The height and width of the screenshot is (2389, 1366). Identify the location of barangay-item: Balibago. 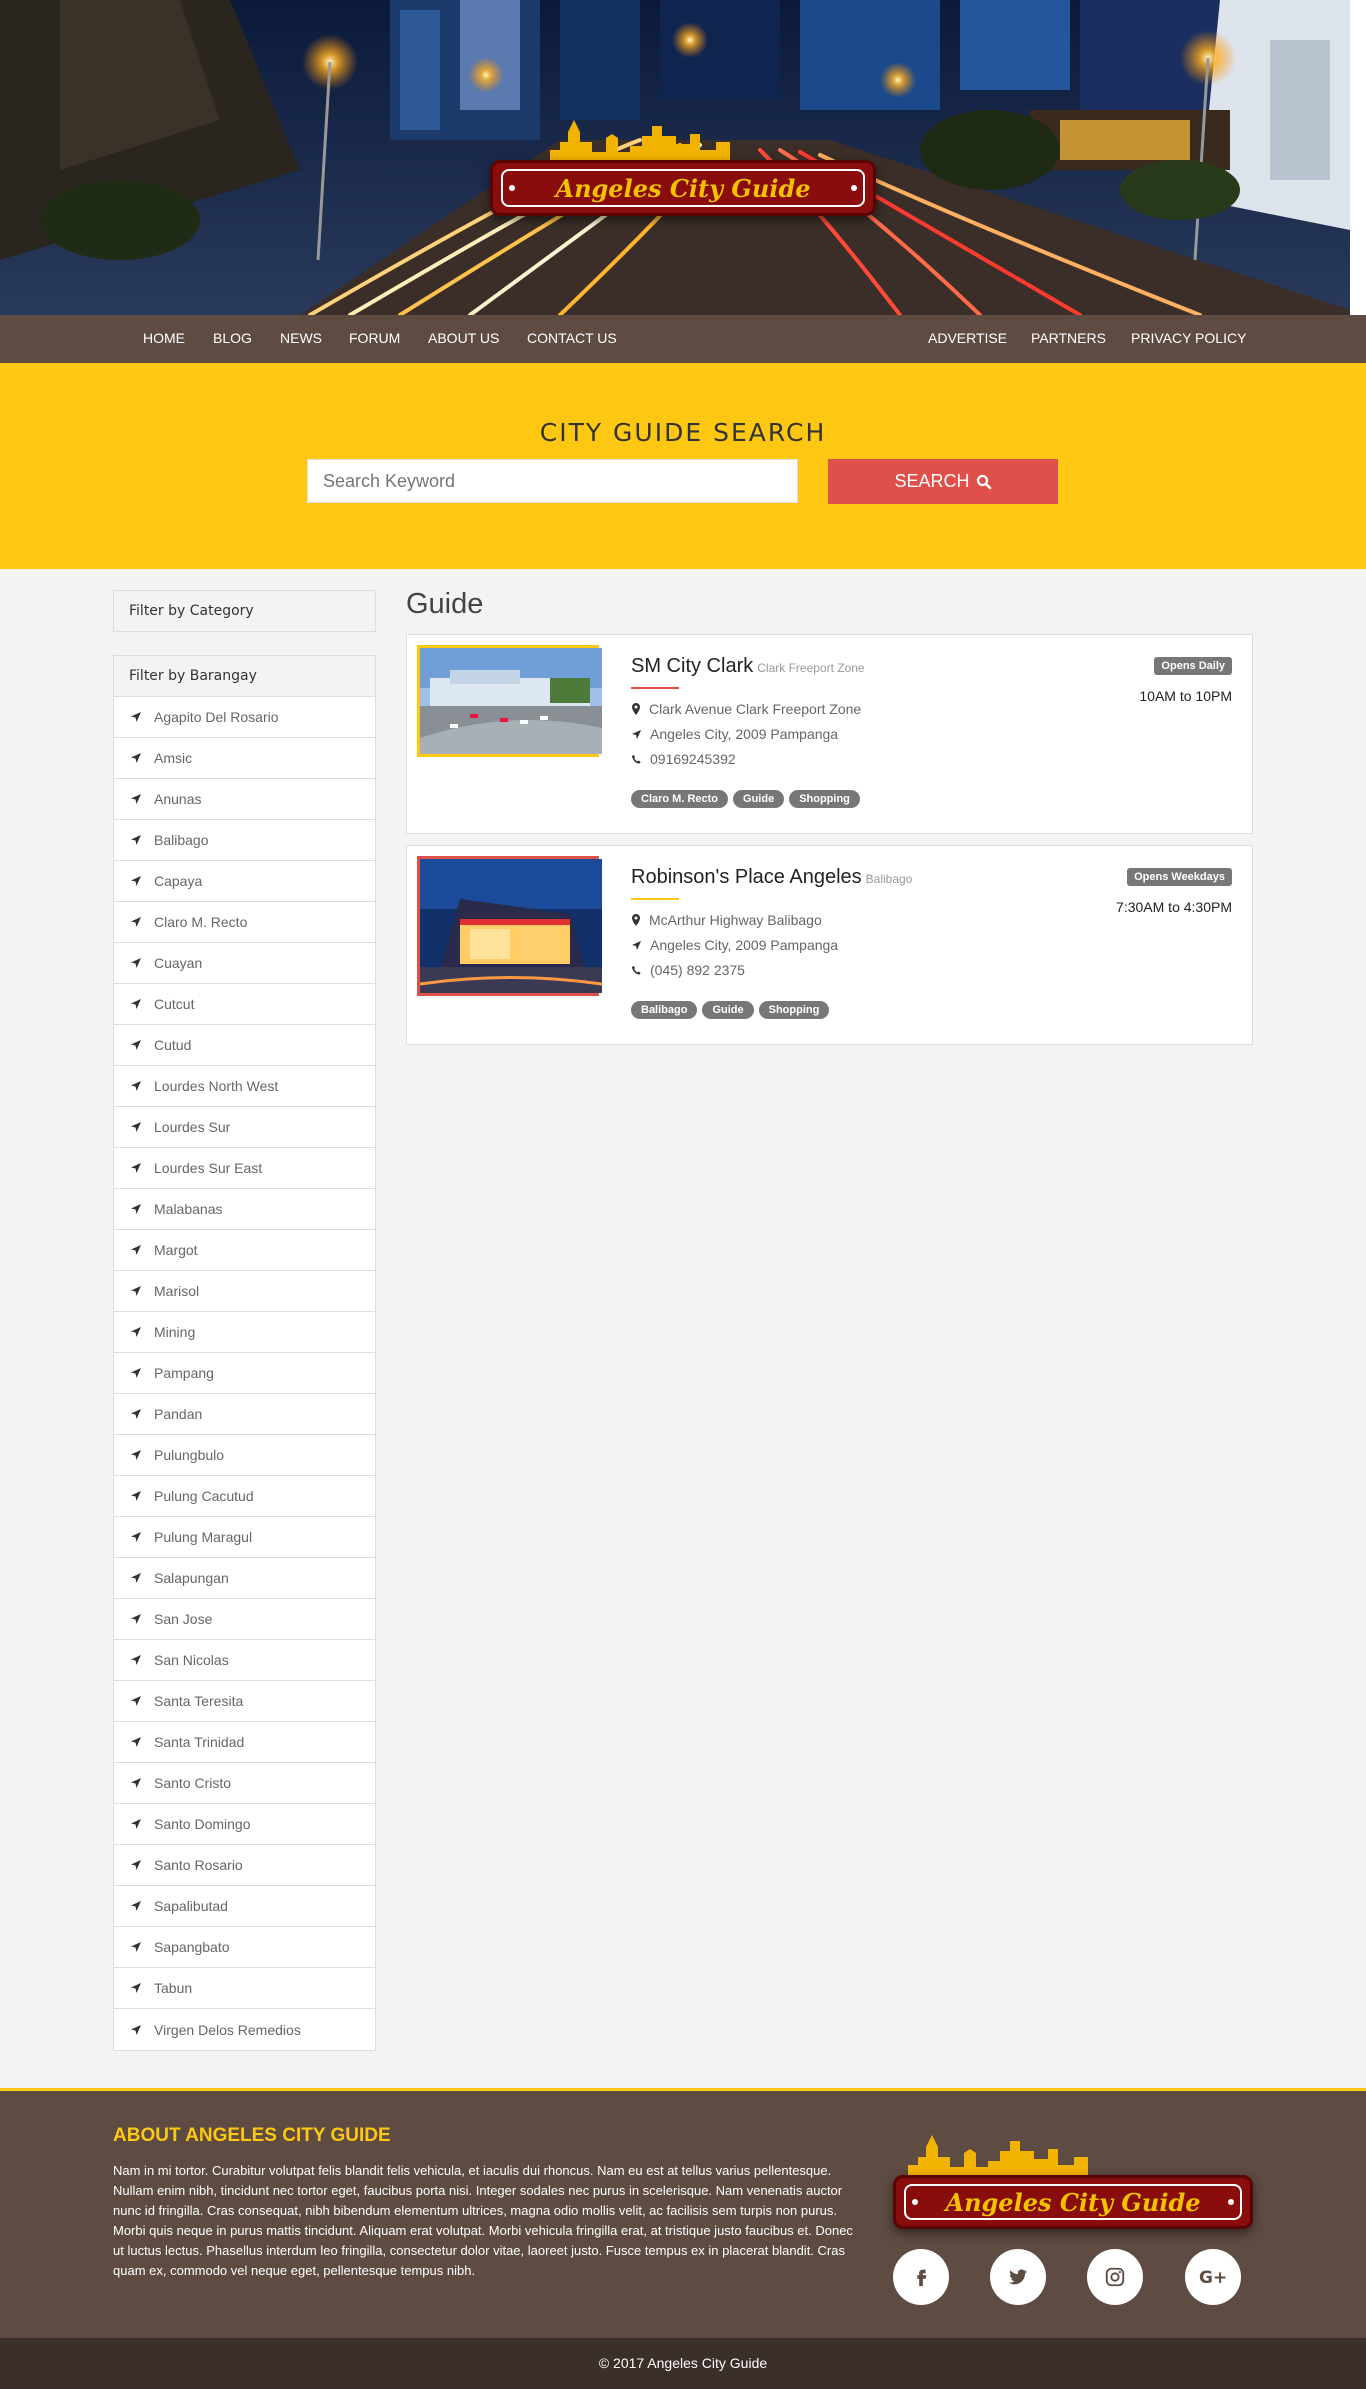
(244, 840).